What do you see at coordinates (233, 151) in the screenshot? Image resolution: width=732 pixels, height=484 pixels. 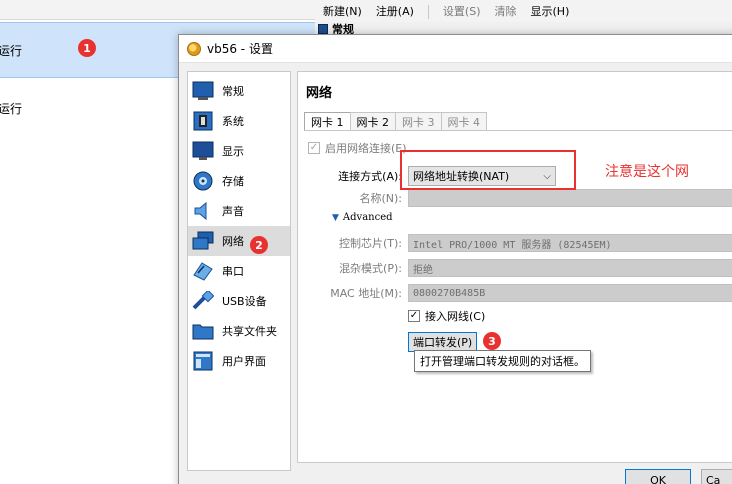 I see `sidebar-item-label: 显示` at bounding box center [233, 151].